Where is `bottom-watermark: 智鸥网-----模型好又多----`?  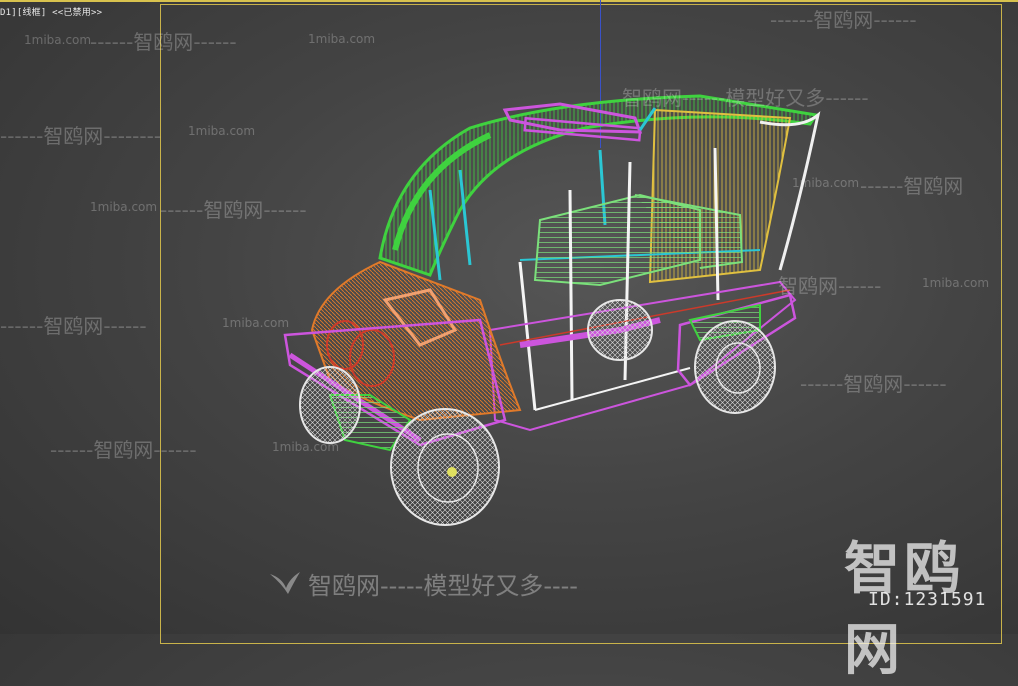
bottom-watermark: 智鸥网-----模型好又多---- is located at coordinates (443, 586).